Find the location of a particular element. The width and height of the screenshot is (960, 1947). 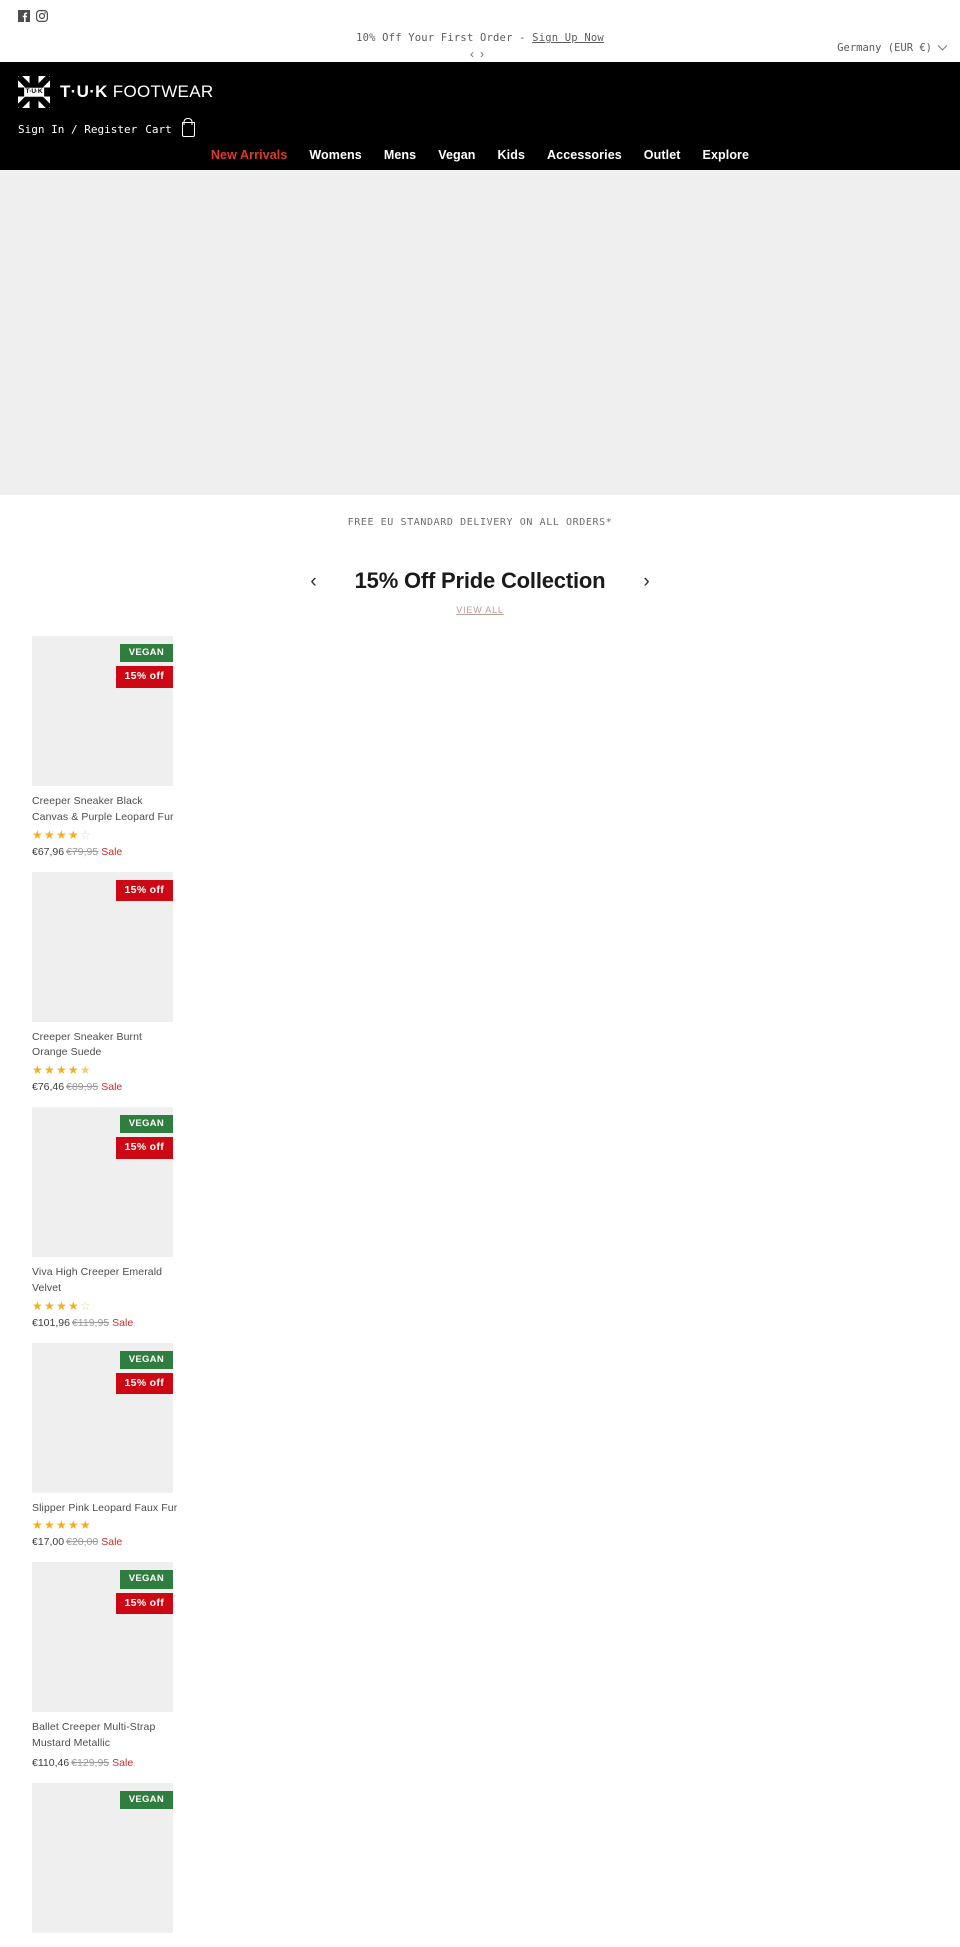

product-compare-price: €119,95 is located at coordinates (90, 1322).